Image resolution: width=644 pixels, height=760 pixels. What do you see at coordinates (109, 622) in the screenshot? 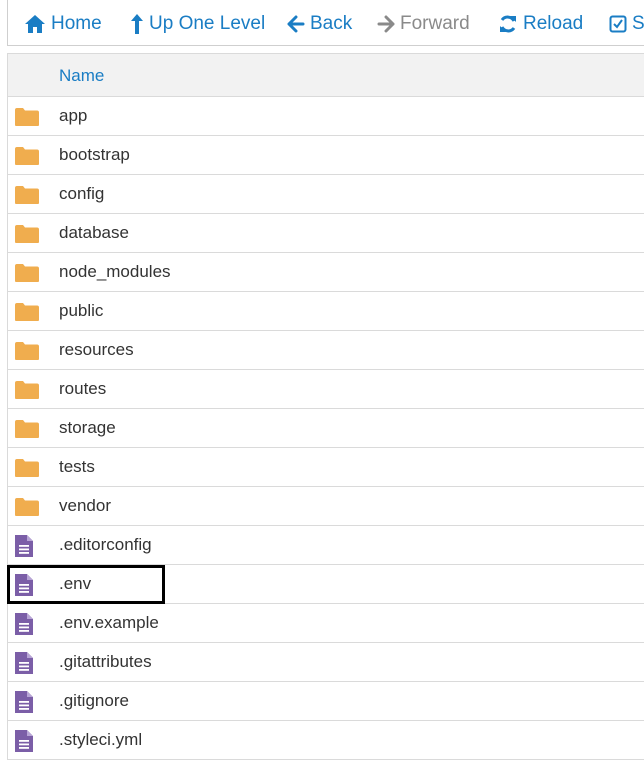
I see `item-name: .env.example` at bounding box center [109, 622].